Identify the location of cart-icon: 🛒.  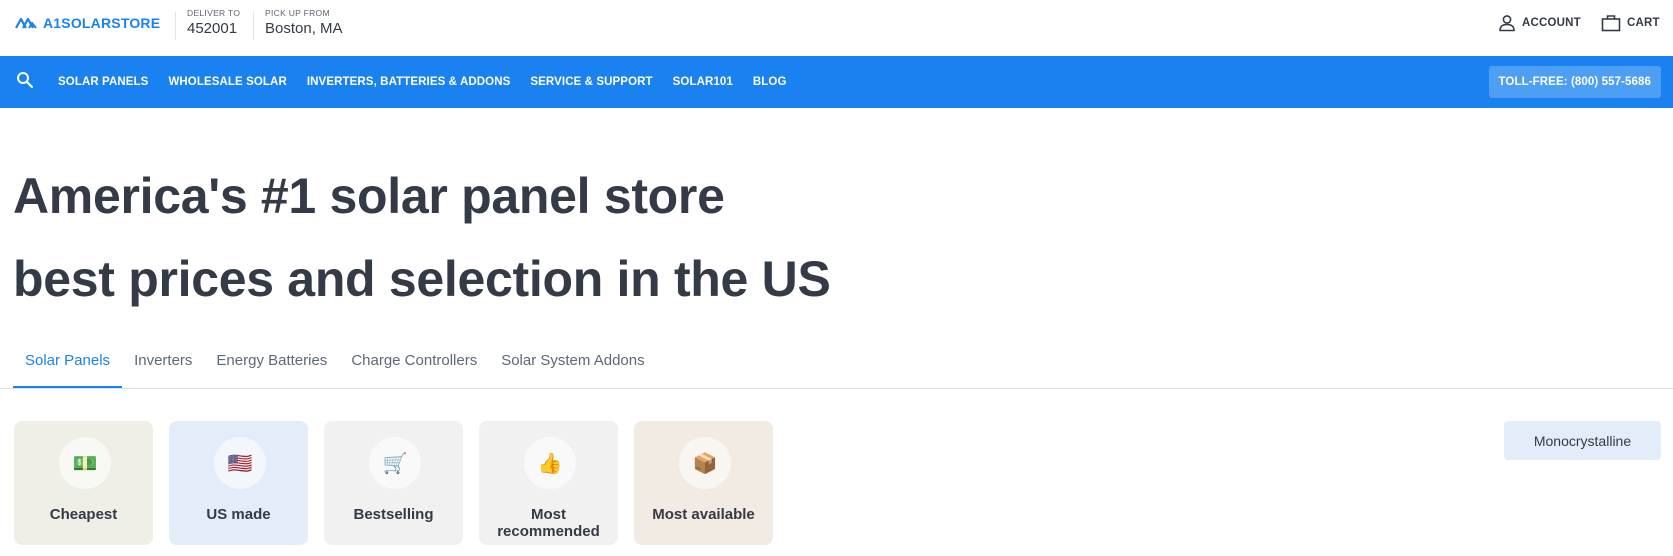
(395, 463).